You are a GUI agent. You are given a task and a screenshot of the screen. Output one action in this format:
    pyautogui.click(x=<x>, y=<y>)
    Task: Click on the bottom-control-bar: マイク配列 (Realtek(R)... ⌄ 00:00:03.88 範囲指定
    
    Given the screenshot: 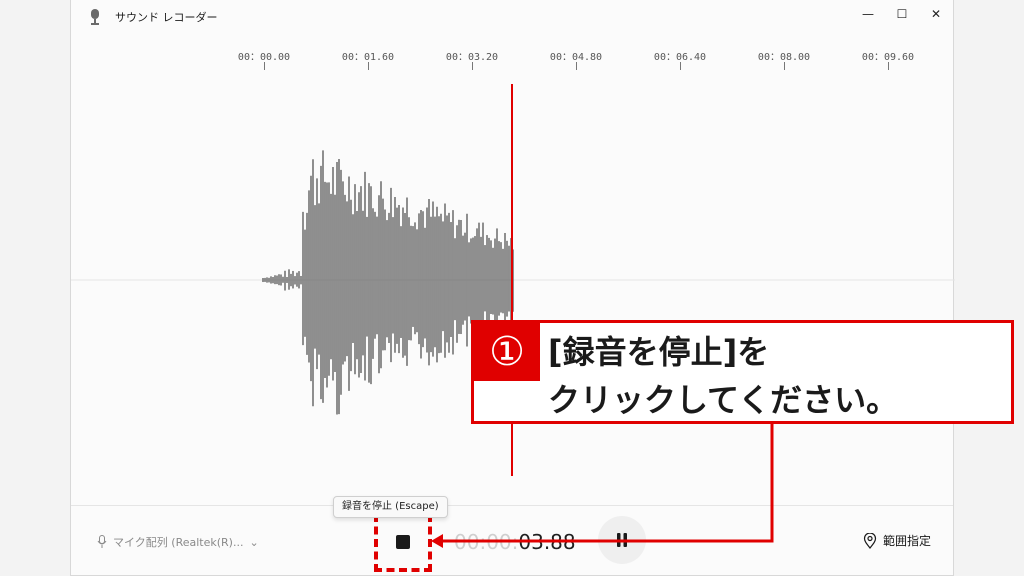 What is the action you would take?
    pyautogui.click(x=512, y=540)
    